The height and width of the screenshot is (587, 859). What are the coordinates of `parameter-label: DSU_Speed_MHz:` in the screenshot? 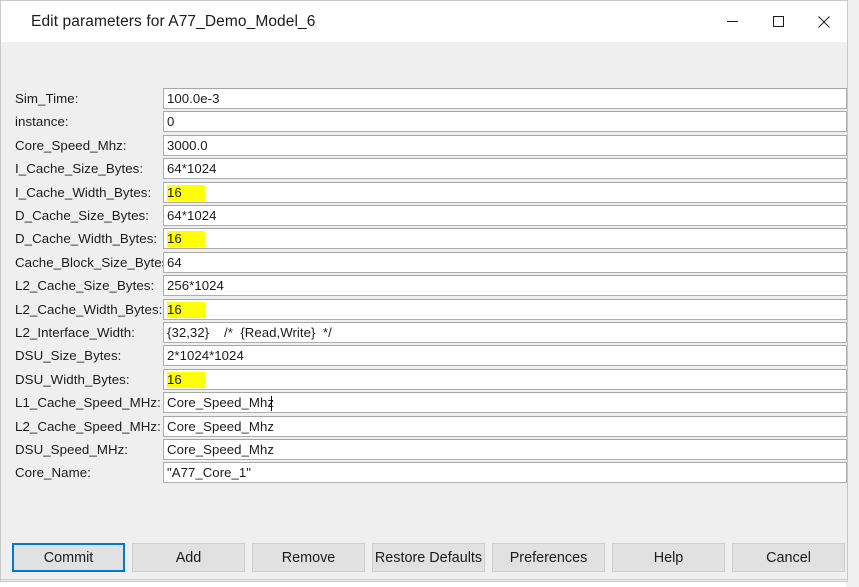 It's located at (72, 449).